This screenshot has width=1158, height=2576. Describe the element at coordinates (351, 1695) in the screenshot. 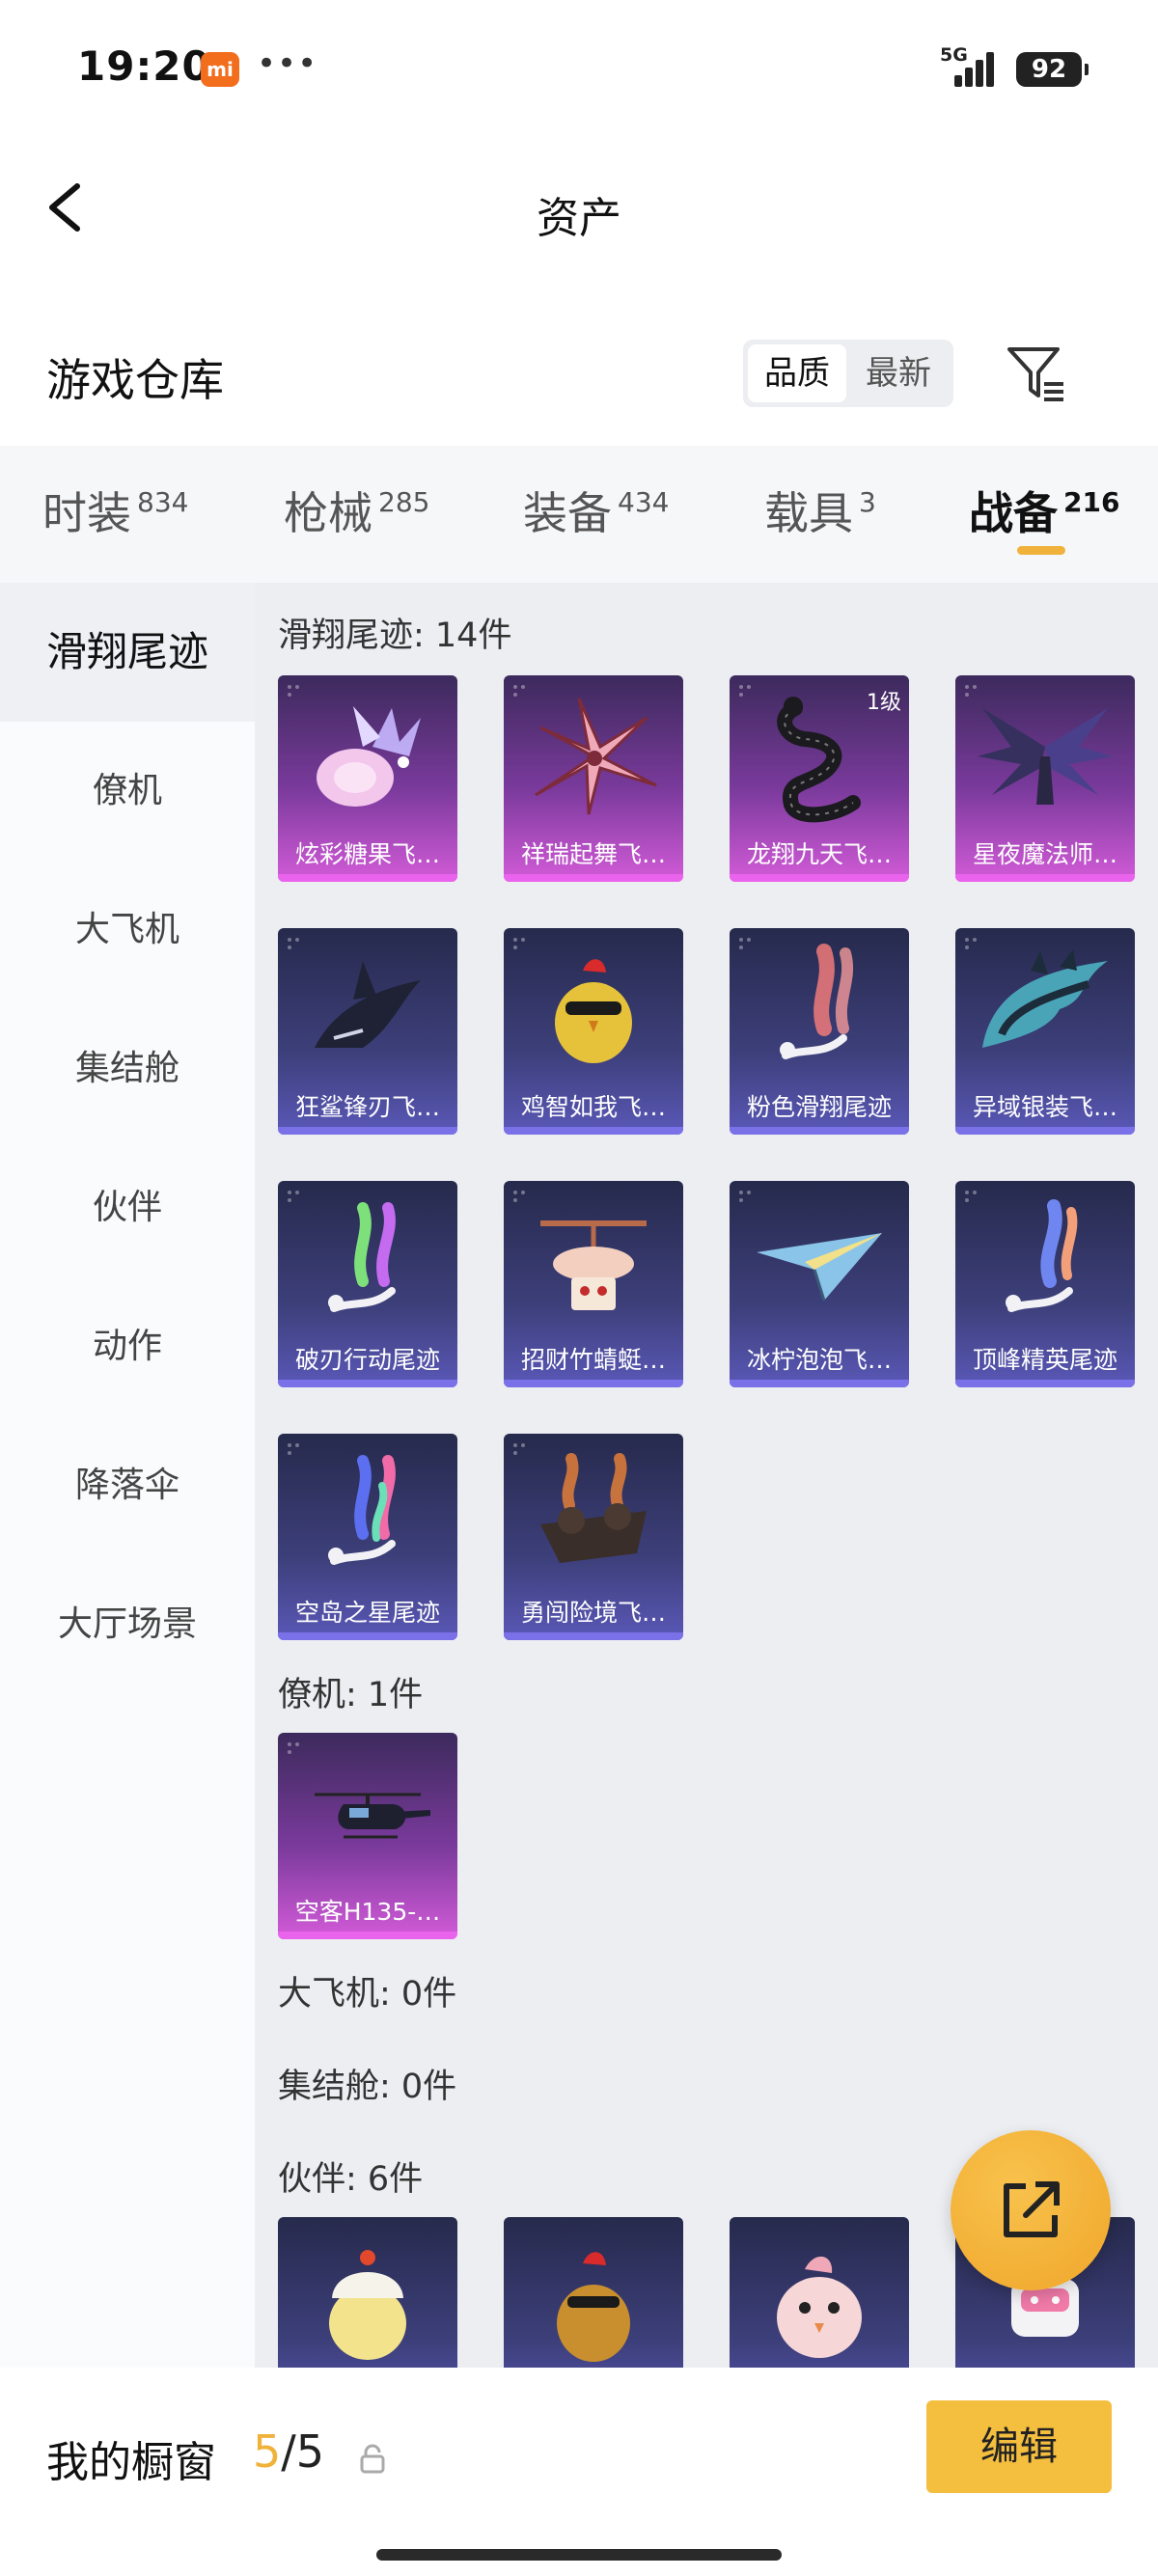

I see `section-heading-wingman: 僚机: 1件` at that location.